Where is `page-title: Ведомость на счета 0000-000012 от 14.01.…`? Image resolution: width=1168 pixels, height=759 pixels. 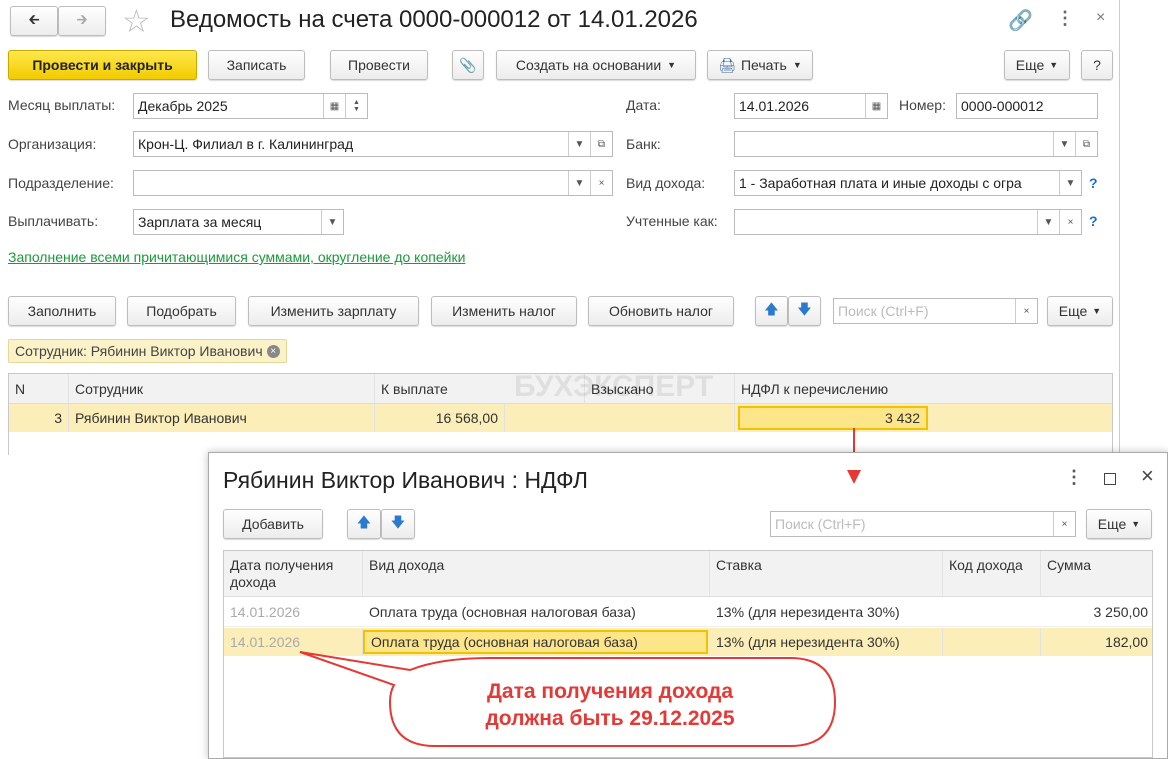 page-title: Ведомость на счета 0000-000012 от 14.01.… is located at coordinates (434, 19).